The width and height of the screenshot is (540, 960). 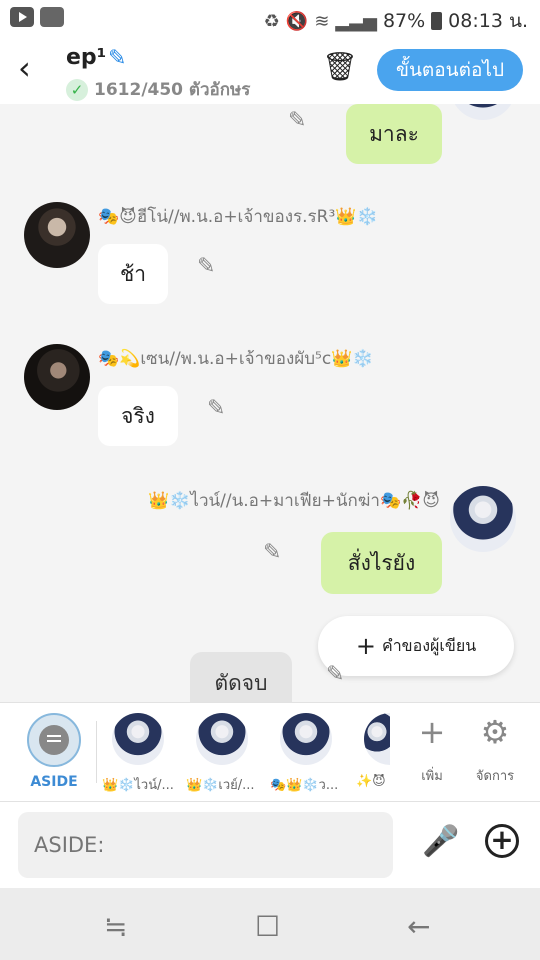 I want to click on plus-icon: +, so click(x=365, y=646).